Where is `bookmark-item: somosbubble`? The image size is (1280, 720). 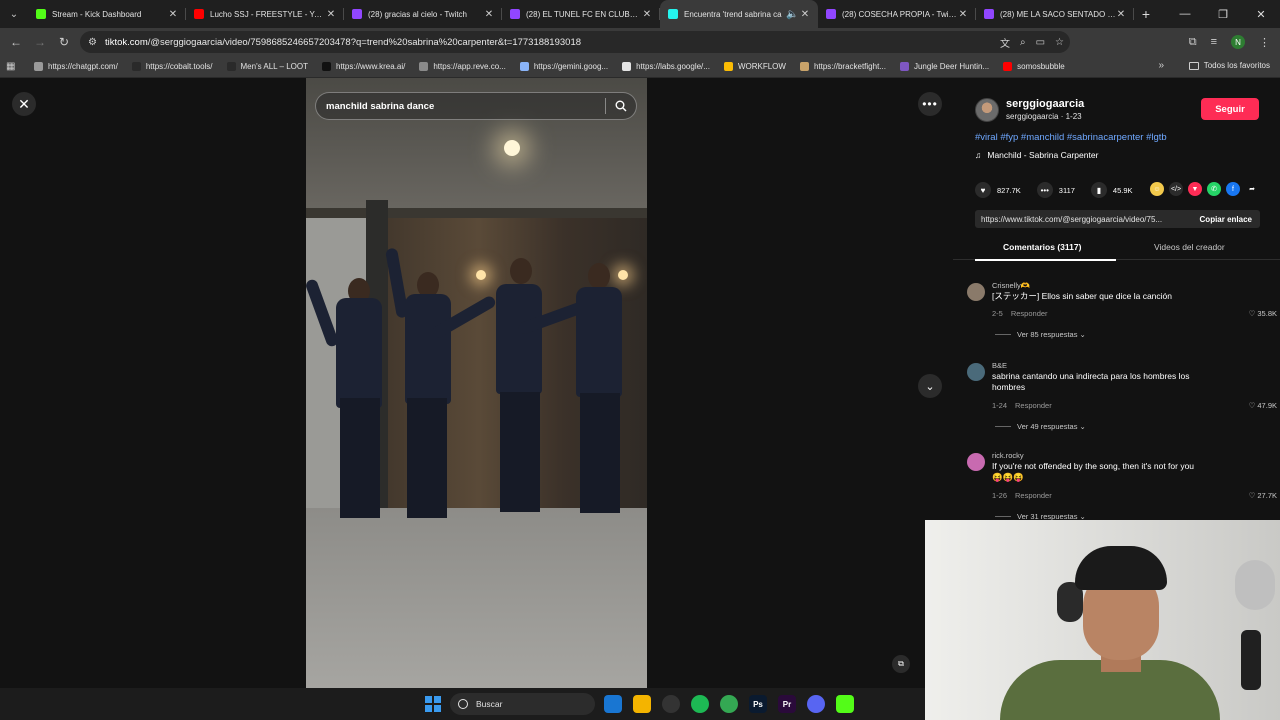 bookmark-item: somosbubble is located at coordinates (1034, 66).